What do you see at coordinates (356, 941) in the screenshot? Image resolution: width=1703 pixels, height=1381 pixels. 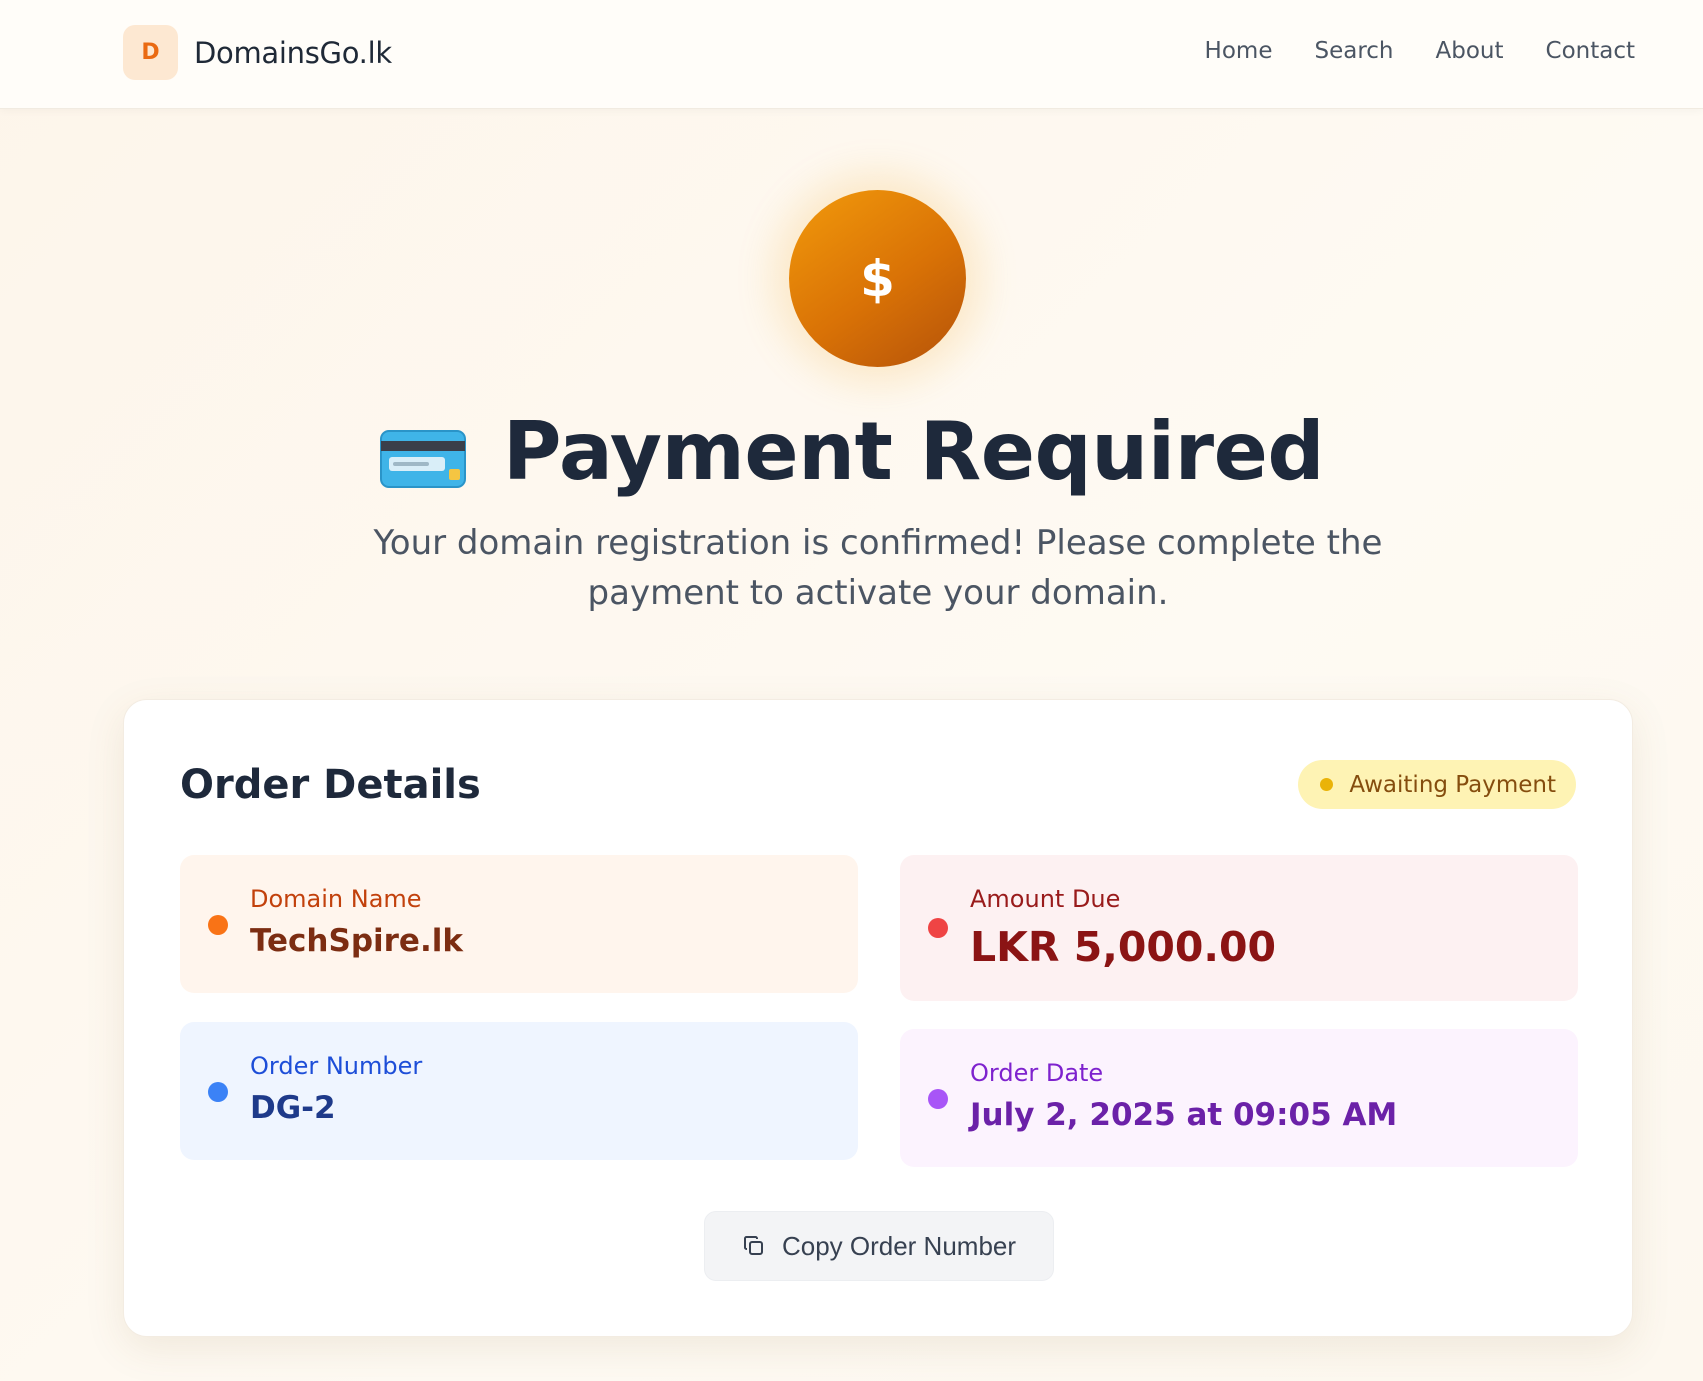 I see `domain-name-value: TechSpire.lk` at bounding box center [356, 941].